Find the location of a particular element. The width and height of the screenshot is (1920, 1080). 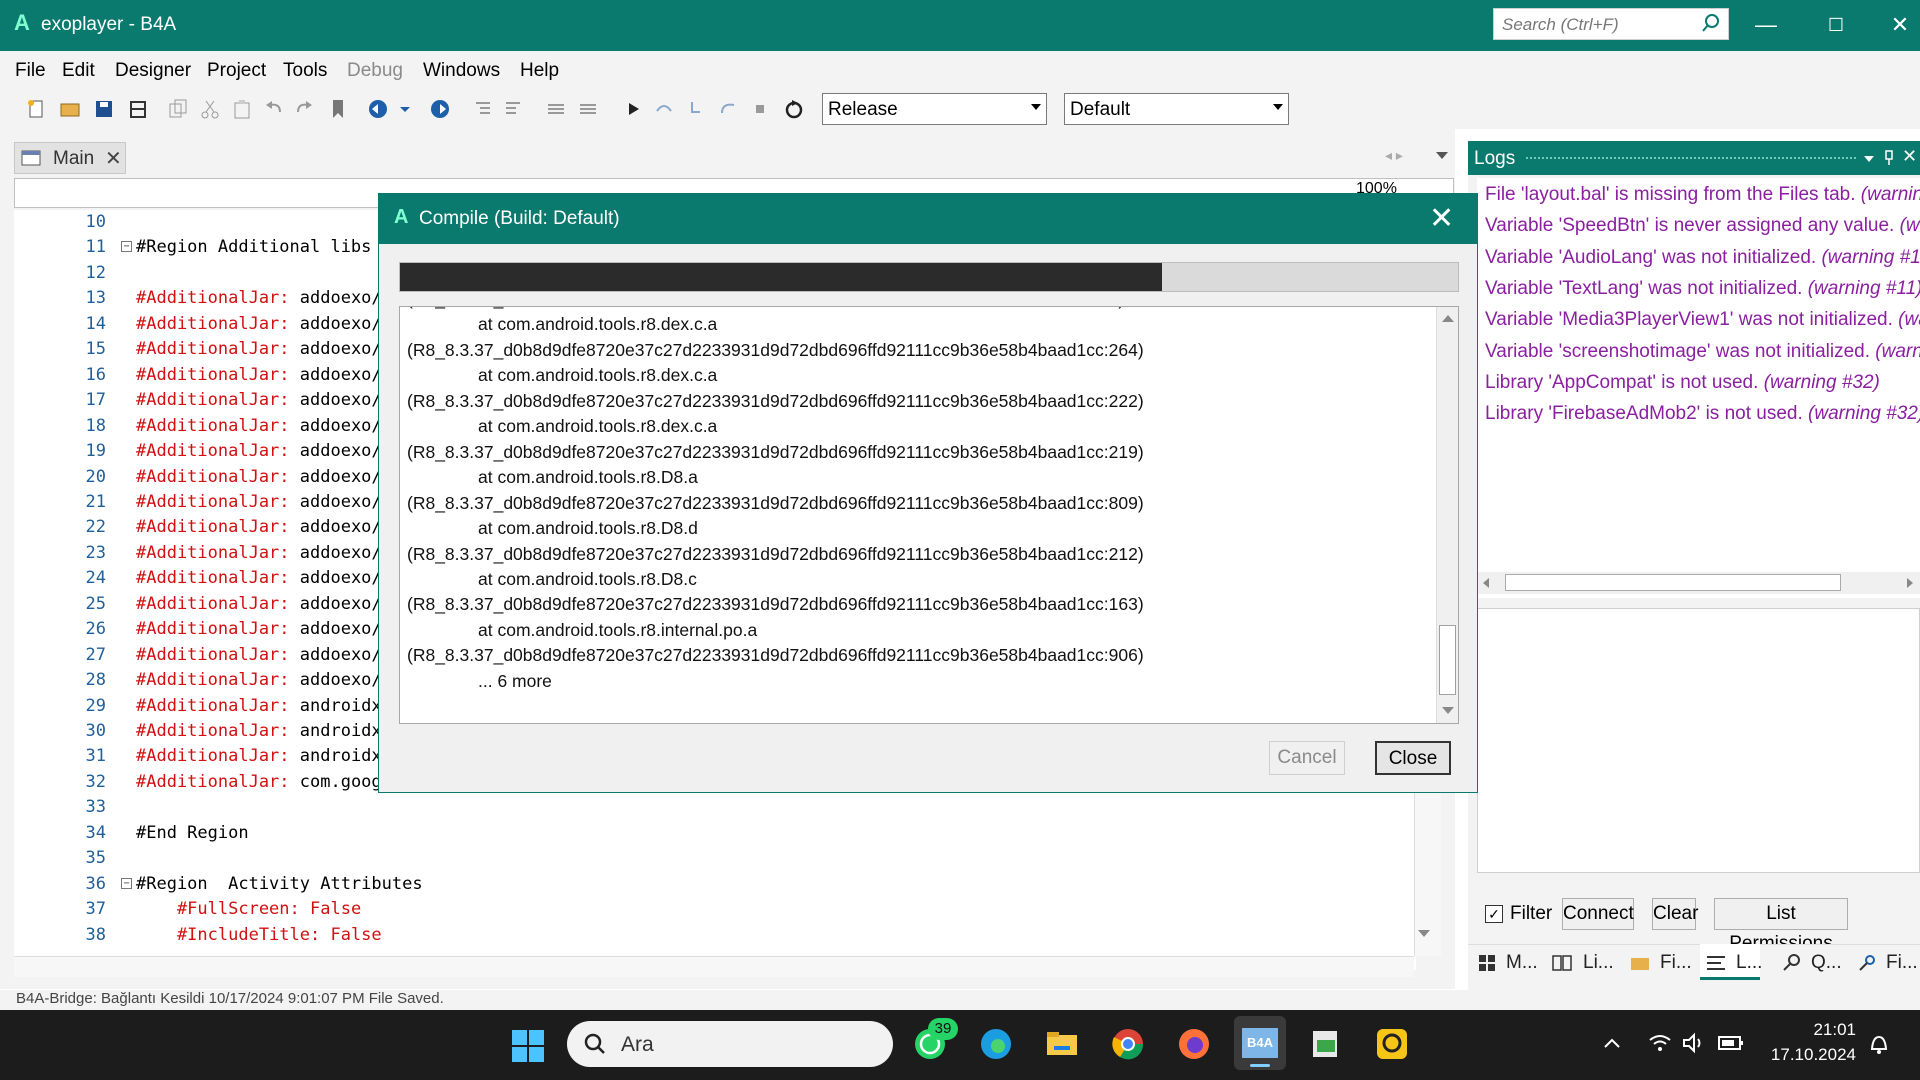

tab-scroll-arrows: ◂ ▸ is located at coordinates (1394, 155).